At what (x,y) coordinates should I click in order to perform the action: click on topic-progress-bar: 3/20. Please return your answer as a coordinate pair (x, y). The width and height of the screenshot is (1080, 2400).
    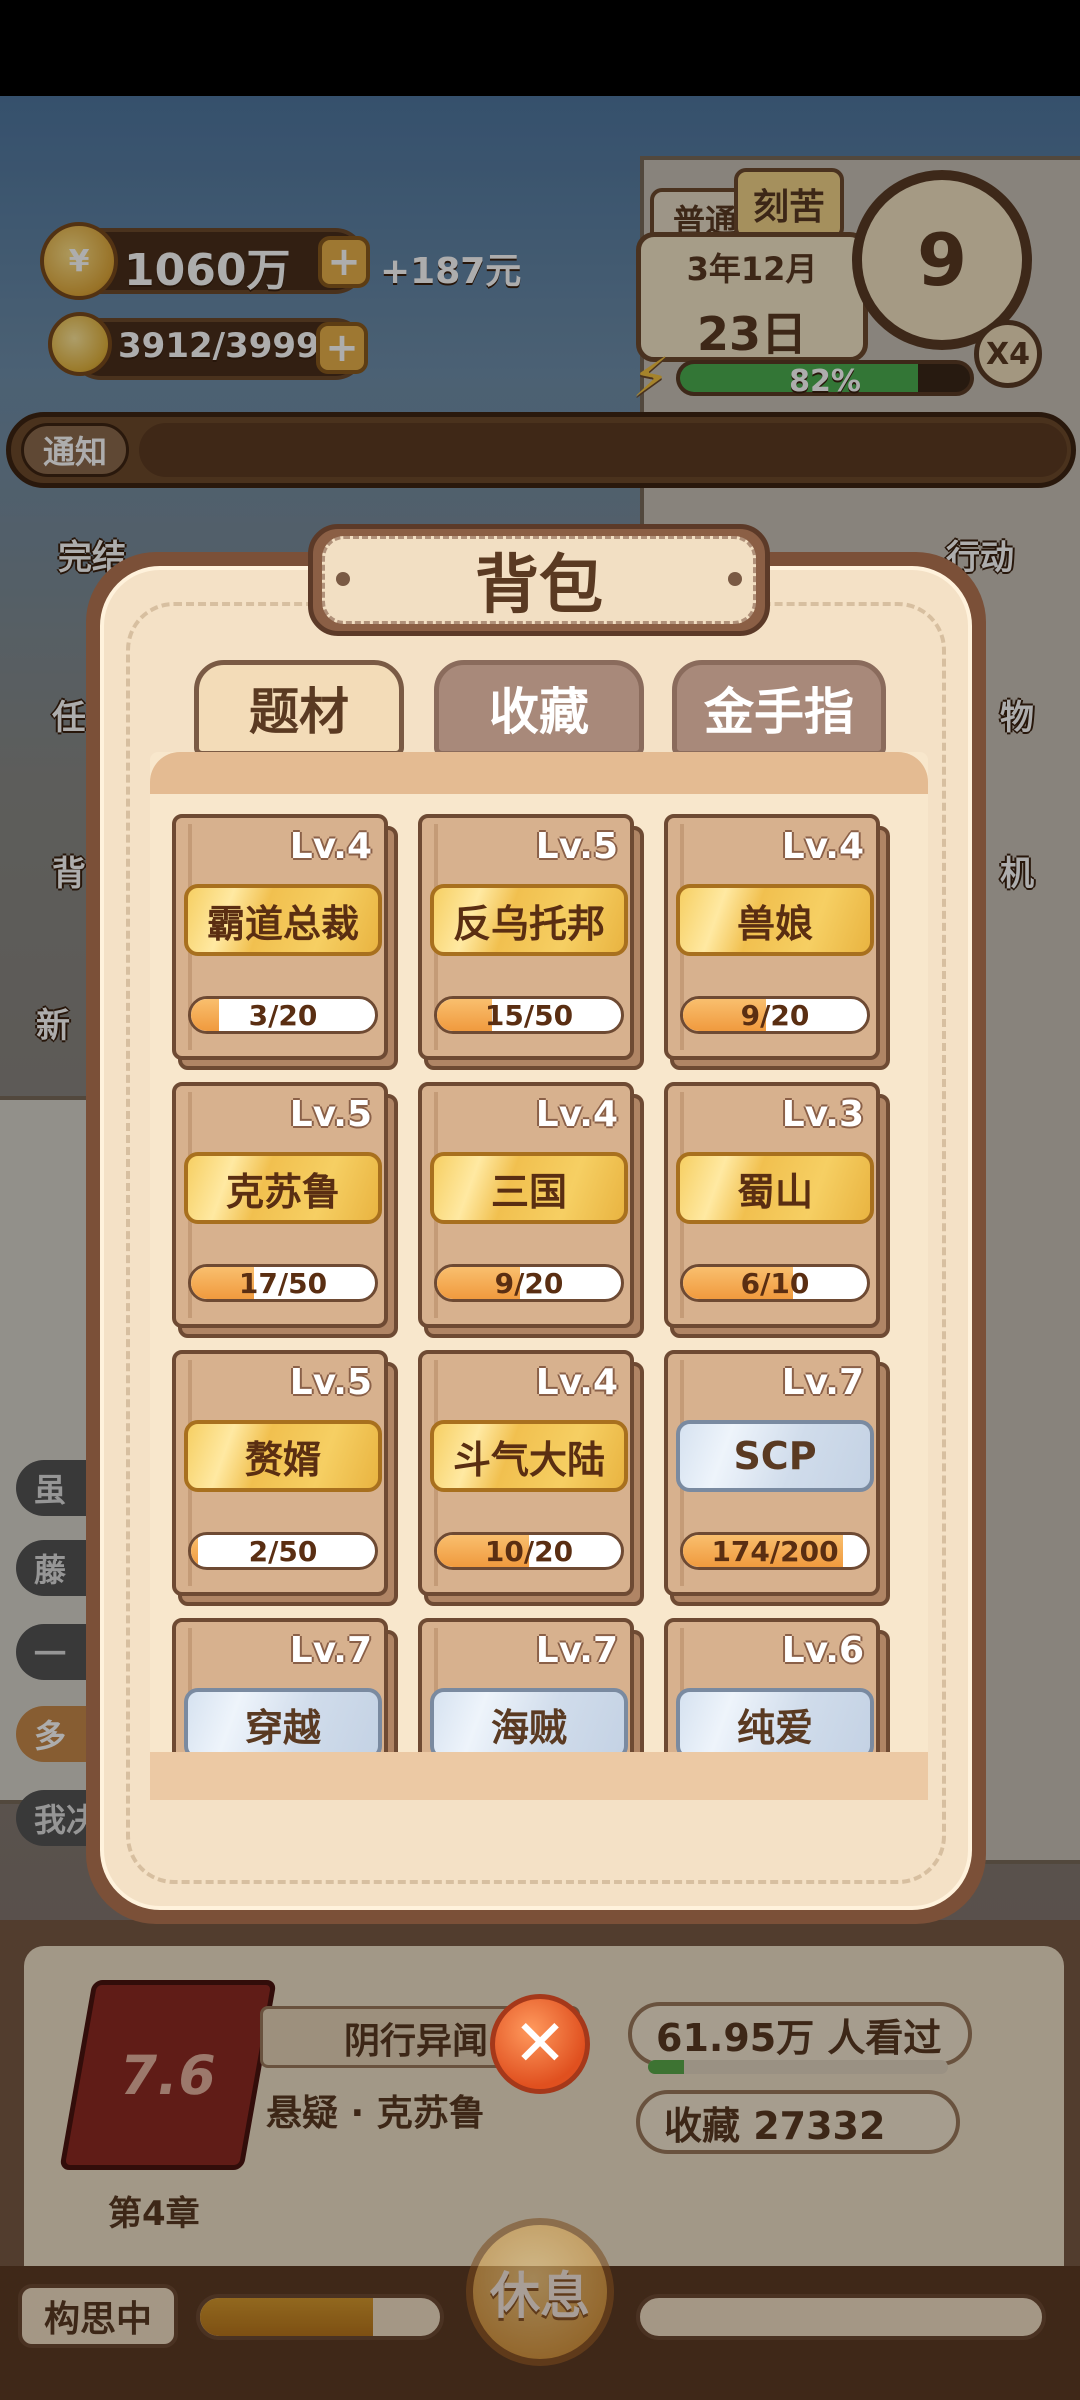
    Looking at the image, I should click on (283, 1015).